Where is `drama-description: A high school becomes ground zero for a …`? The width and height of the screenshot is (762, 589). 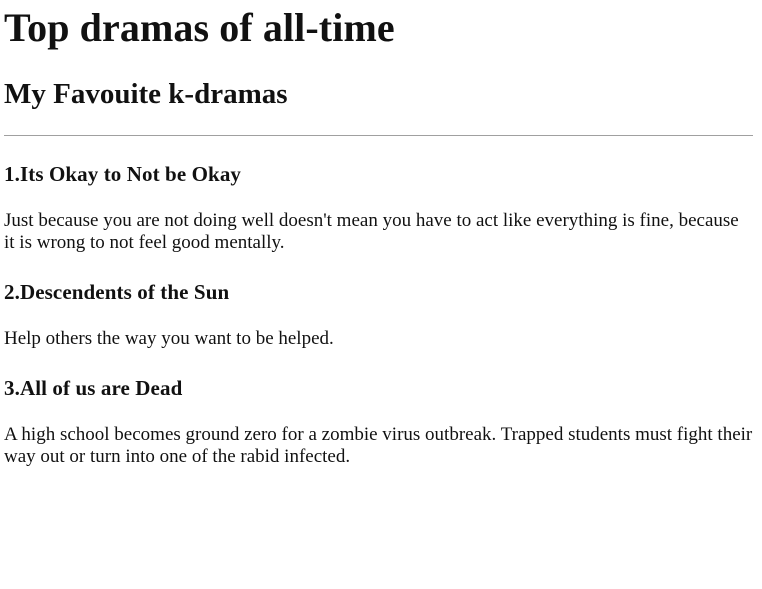
drama-description: A high school becomes ground zero for a … is located at coordinates (378, 445).